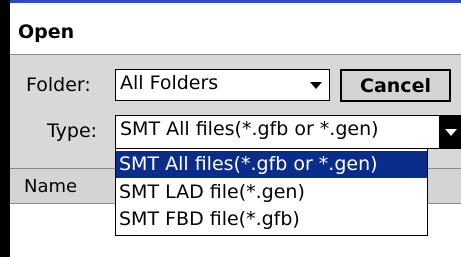  Describe the element at coordinates (395, 85) in the screenshot. I see `cancel-button: Cancel` at that location.